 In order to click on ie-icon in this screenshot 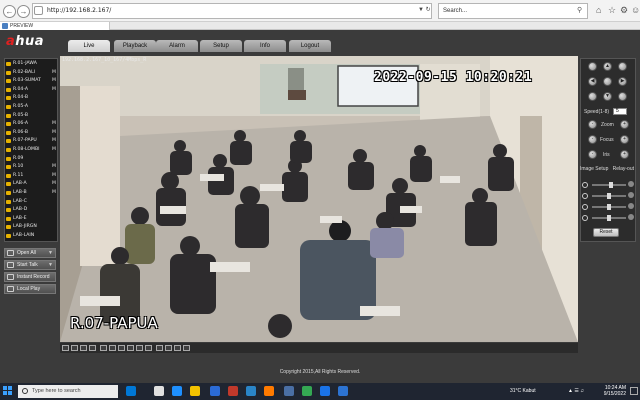, I will do `click(289, 391)`.